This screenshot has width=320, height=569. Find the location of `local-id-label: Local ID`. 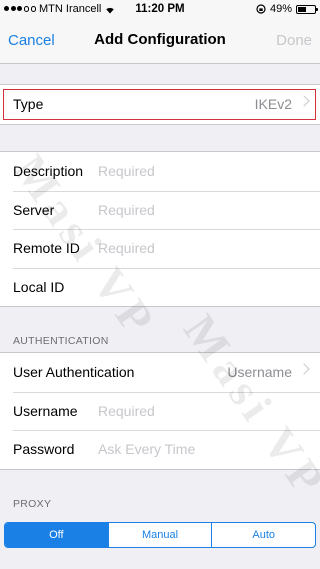

local-id-label: Local ID is located at coordinates (39, 286).